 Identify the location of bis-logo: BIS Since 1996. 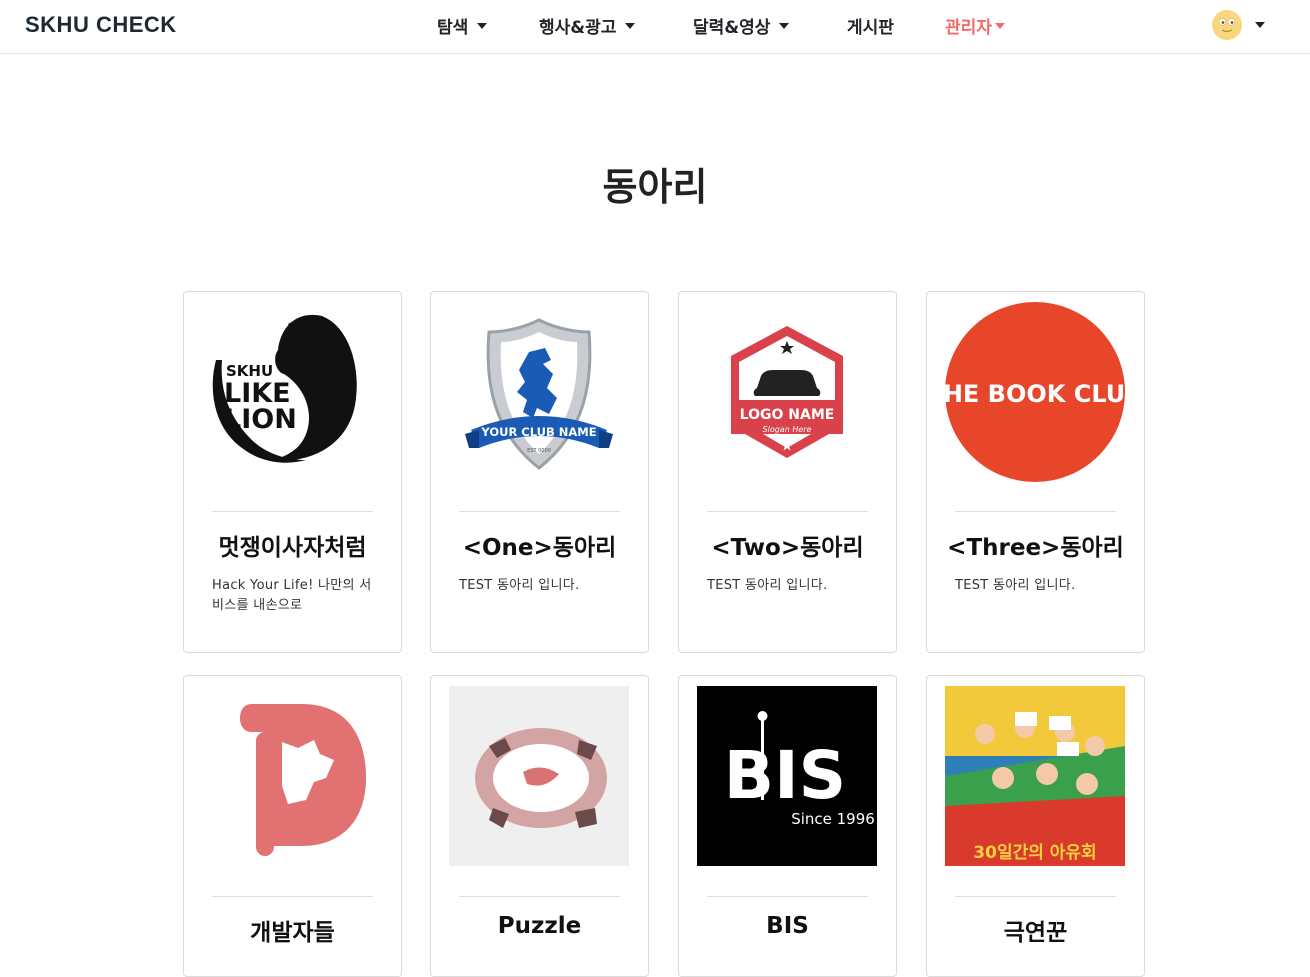
(787, 776).